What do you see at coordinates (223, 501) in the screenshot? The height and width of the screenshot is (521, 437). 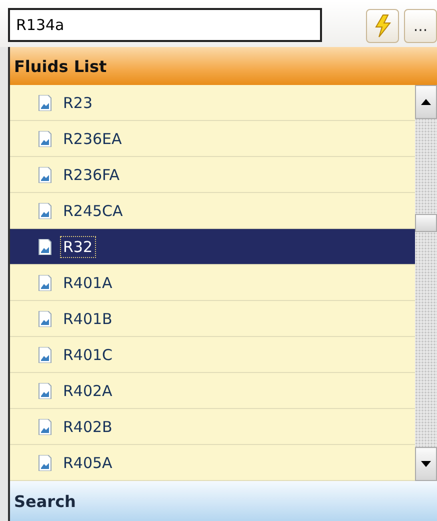 I see `search-header: Search` at bounding box center [223, 501].